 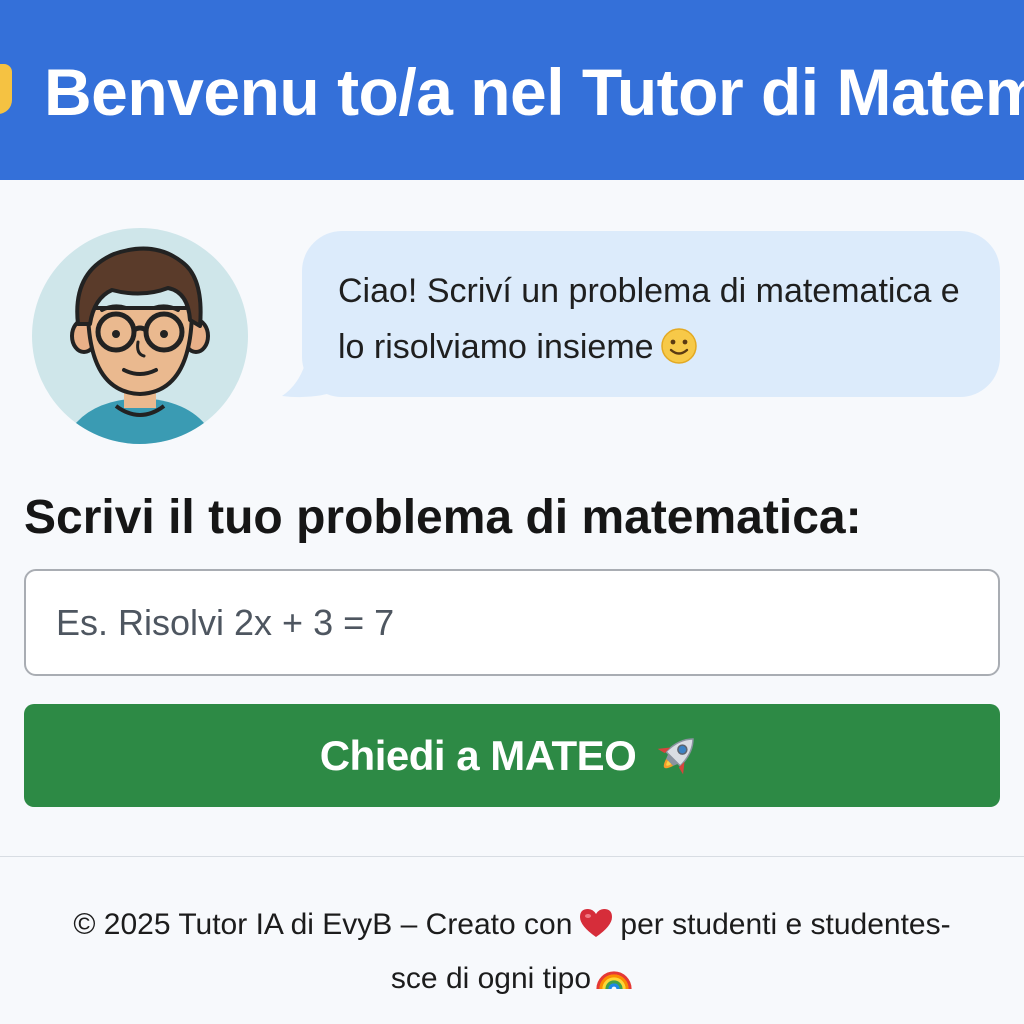 I want to click on tutor-avatar, so click(x=140, y=336).